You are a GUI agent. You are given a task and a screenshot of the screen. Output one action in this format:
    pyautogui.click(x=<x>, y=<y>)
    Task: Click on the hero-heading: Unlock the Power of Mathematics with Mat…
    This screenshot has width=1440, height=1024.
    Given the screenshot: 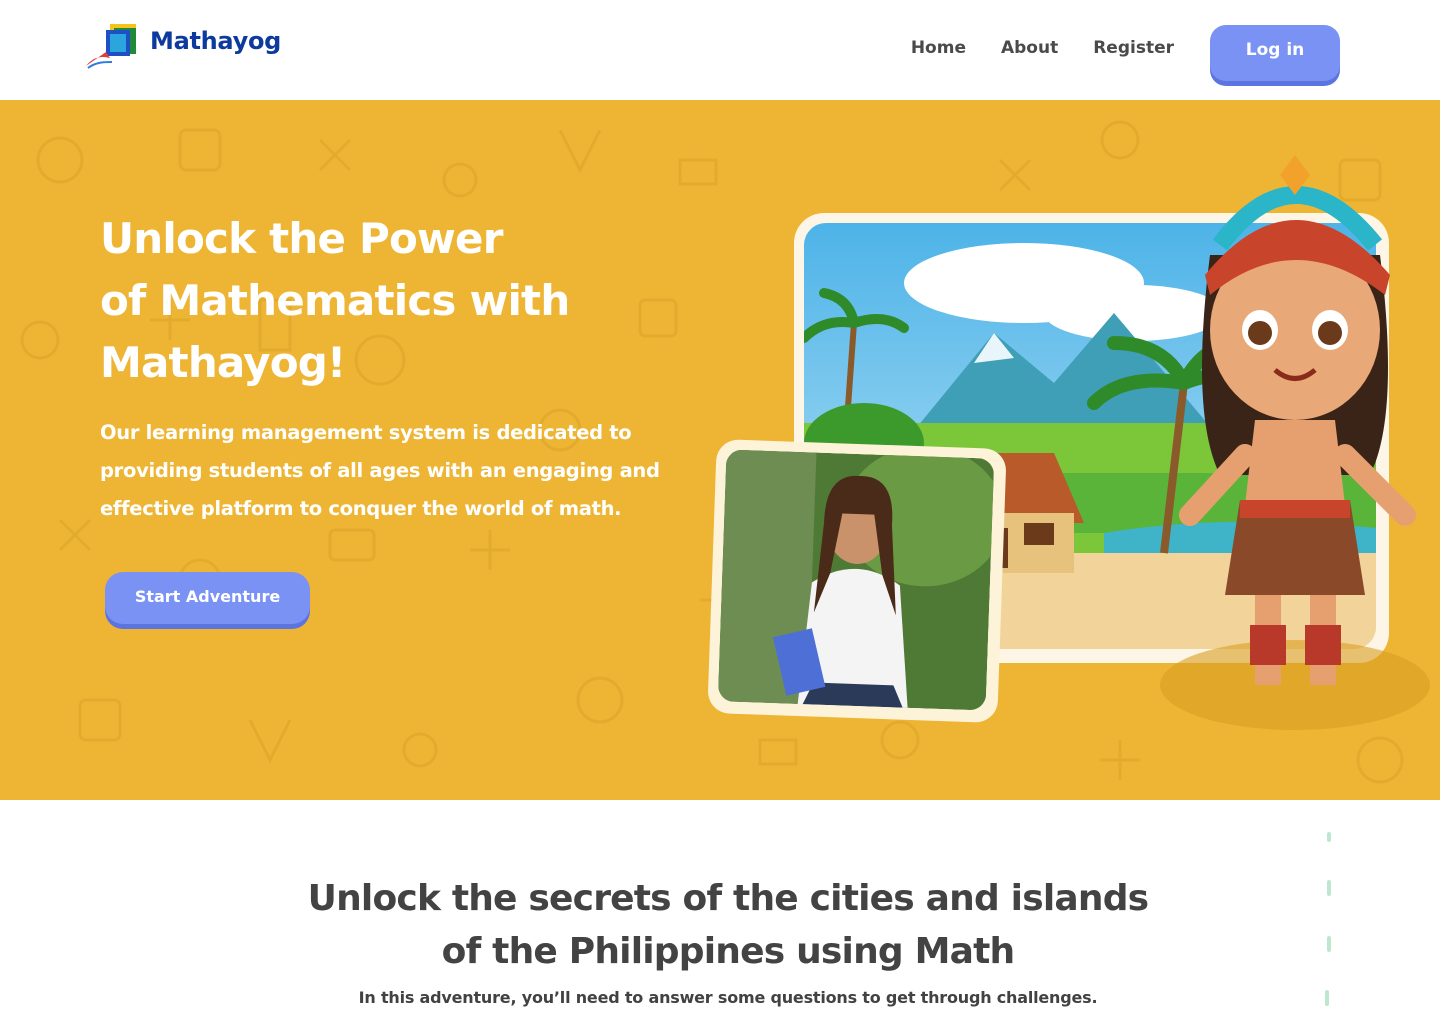 What is the action you would take?
    pyautogui.click(x=410, y=301)
    